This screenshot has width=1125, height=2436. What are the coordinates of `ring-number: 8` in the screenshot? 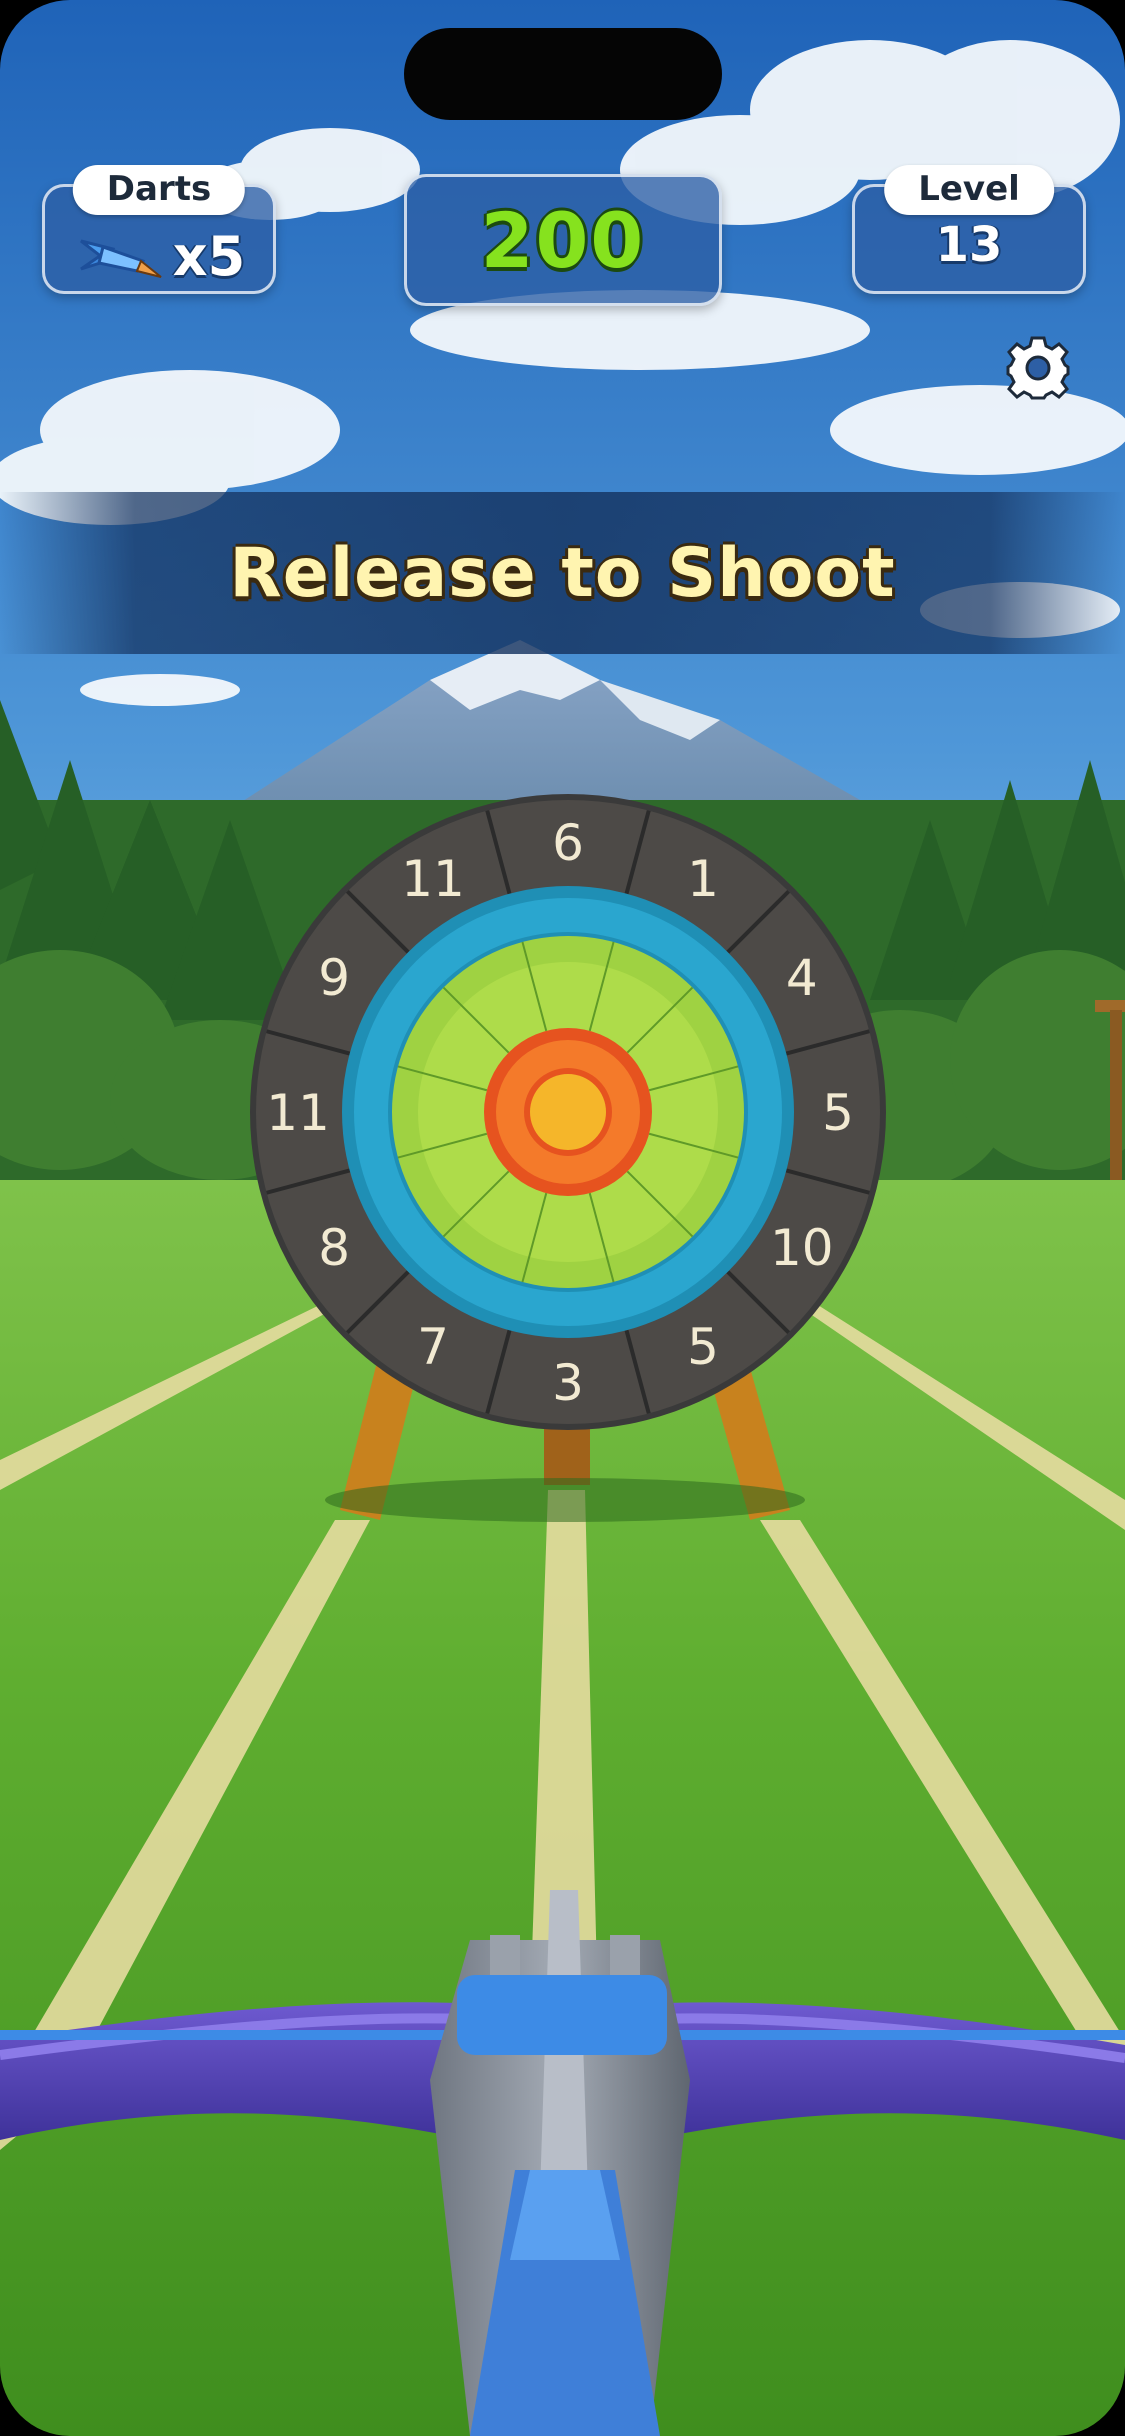 It's located at (334, 1248).